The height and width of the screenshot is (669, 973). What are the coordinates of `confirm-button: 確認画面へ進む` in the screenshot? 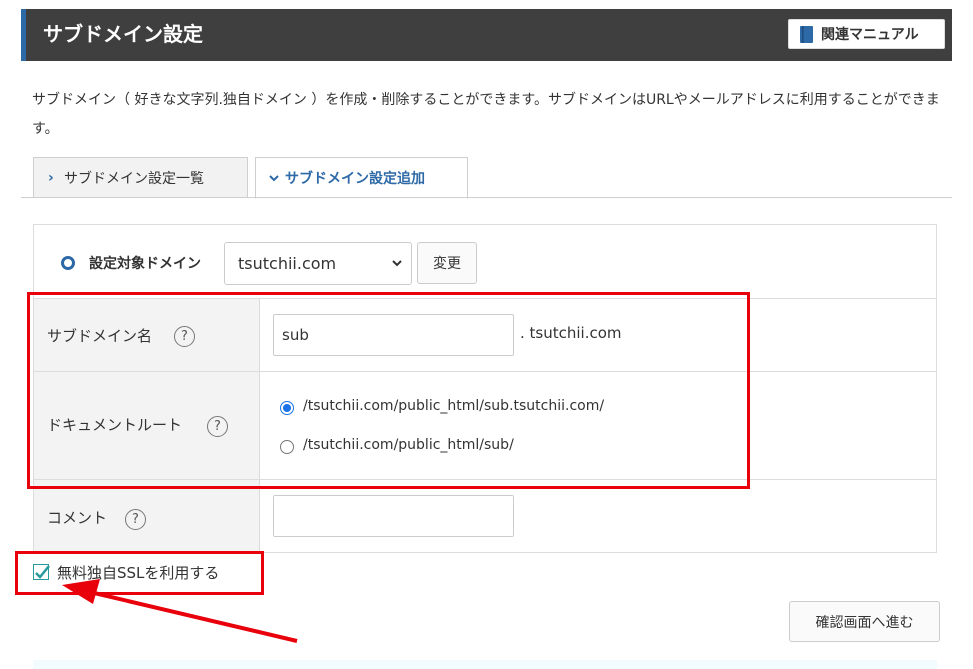 It's located at (864, 621).